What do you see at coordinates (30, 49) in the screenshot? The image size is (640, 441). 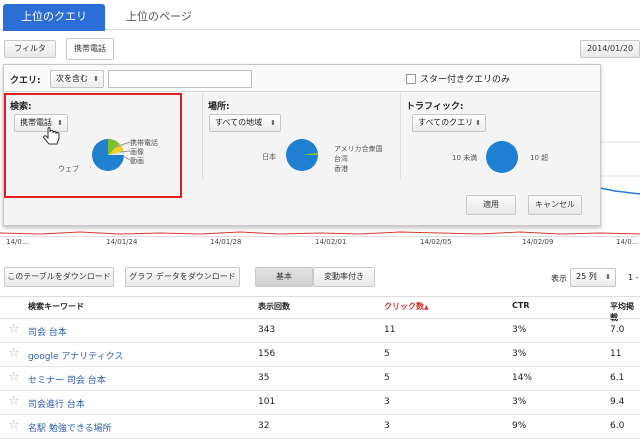 I see `filter-button: フィルタ` at bounding box center [30, 49].